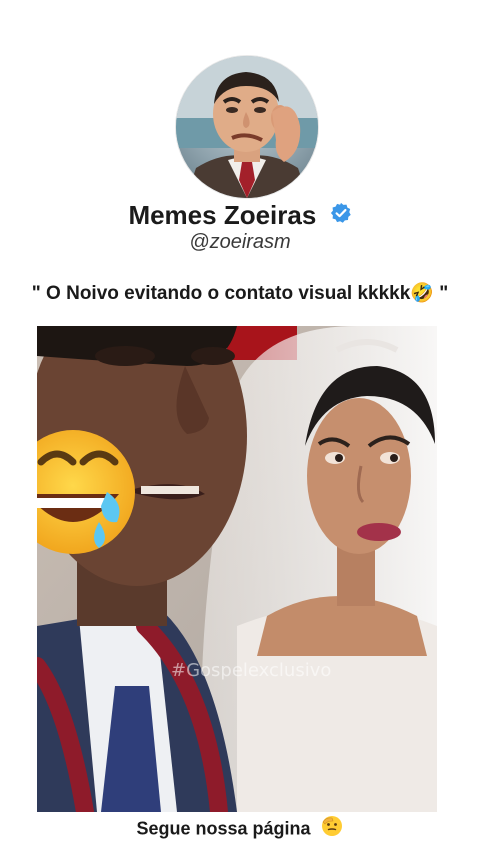 The height and width of the screenshot is (854, 480). What do you see at coordinates (240, 242) in the screenshot?
I see `profile-handle: @zoeirasm` at bounding box center [240, 242].